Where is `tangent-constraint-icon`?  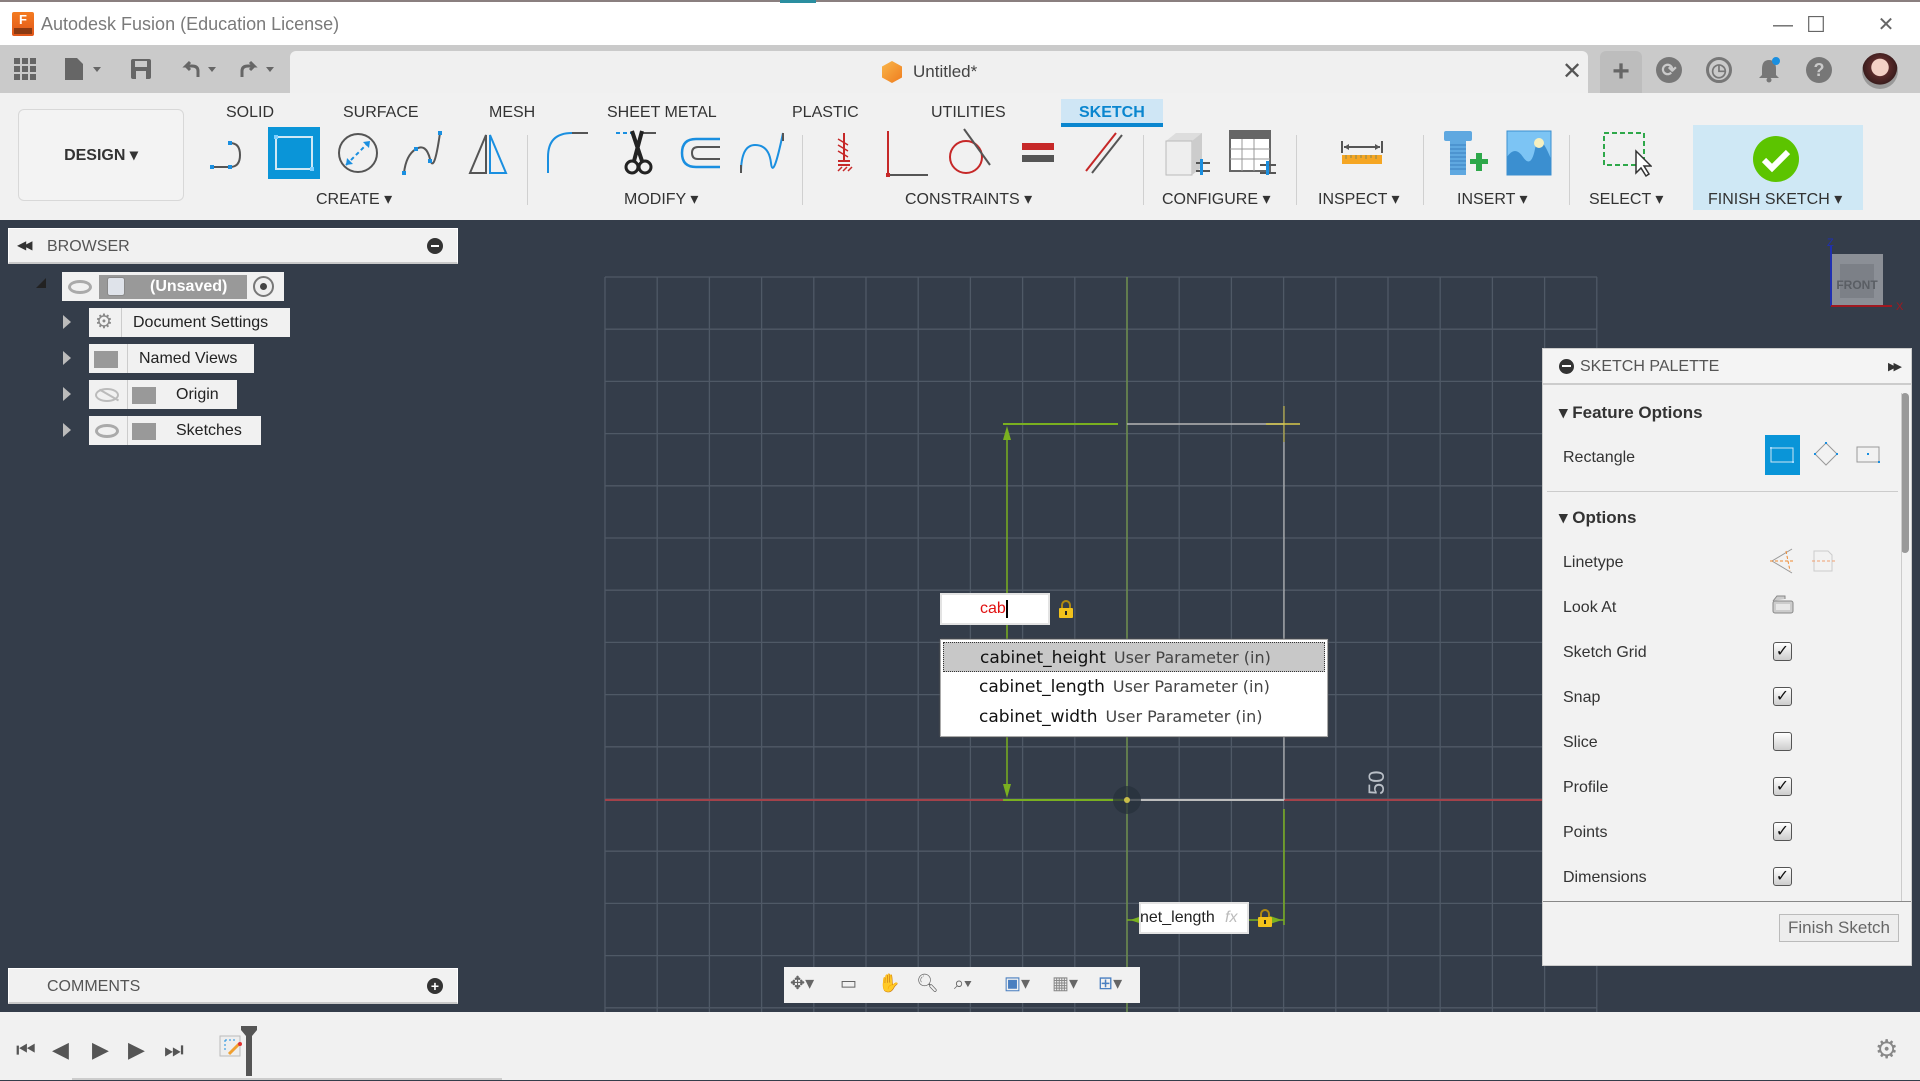 tangent-constraint-icon is located at coordinates (968, 153).